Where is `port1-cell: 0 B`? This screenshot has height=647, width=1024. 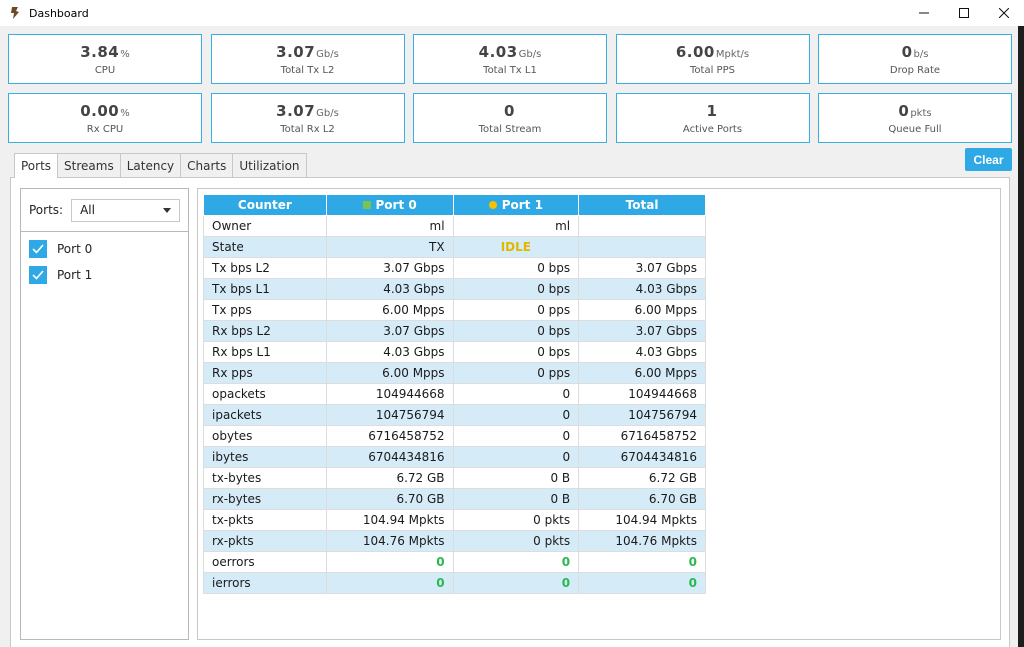
port1-cell: 0 B is located at coordinates (516, 478).